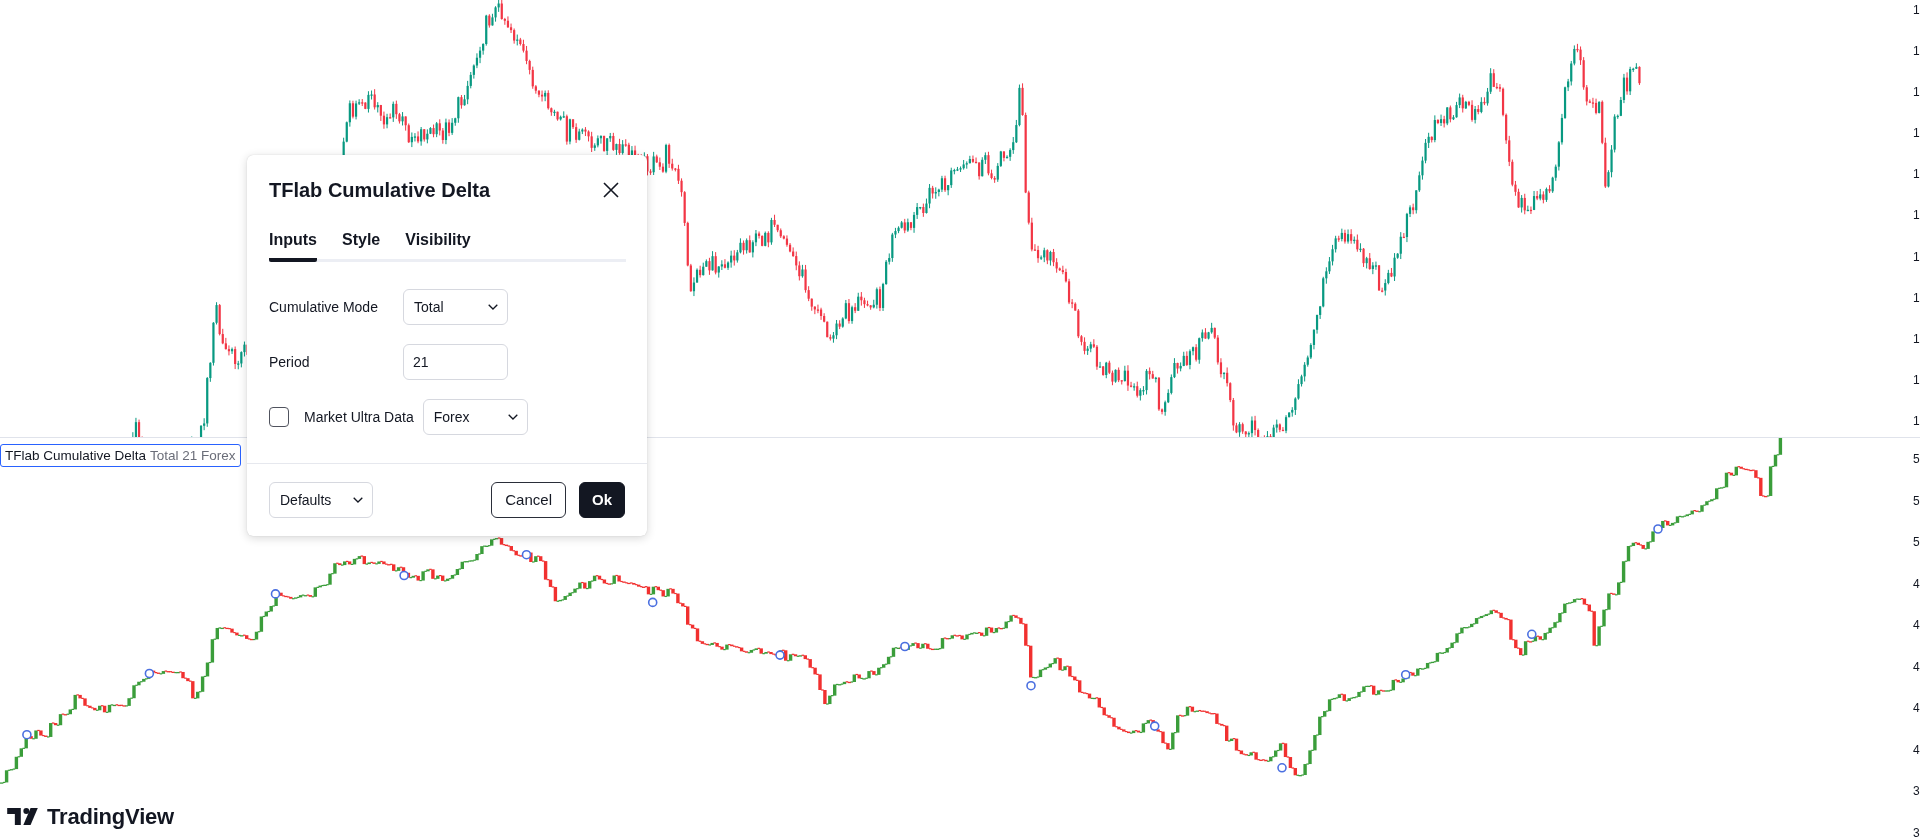 This screenshot has height=840, width=1920. What do you see at coordinates (290, 362) in the screenshot?
I see `field-label: Period` at bounding box center [290, 362].